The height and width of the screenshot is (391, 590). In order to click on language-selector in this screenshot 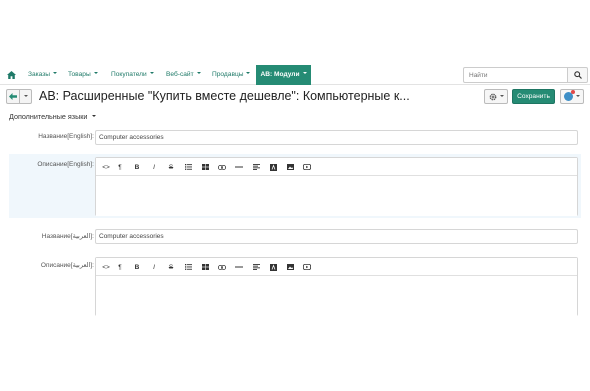, I will do `click(572, 96)`.